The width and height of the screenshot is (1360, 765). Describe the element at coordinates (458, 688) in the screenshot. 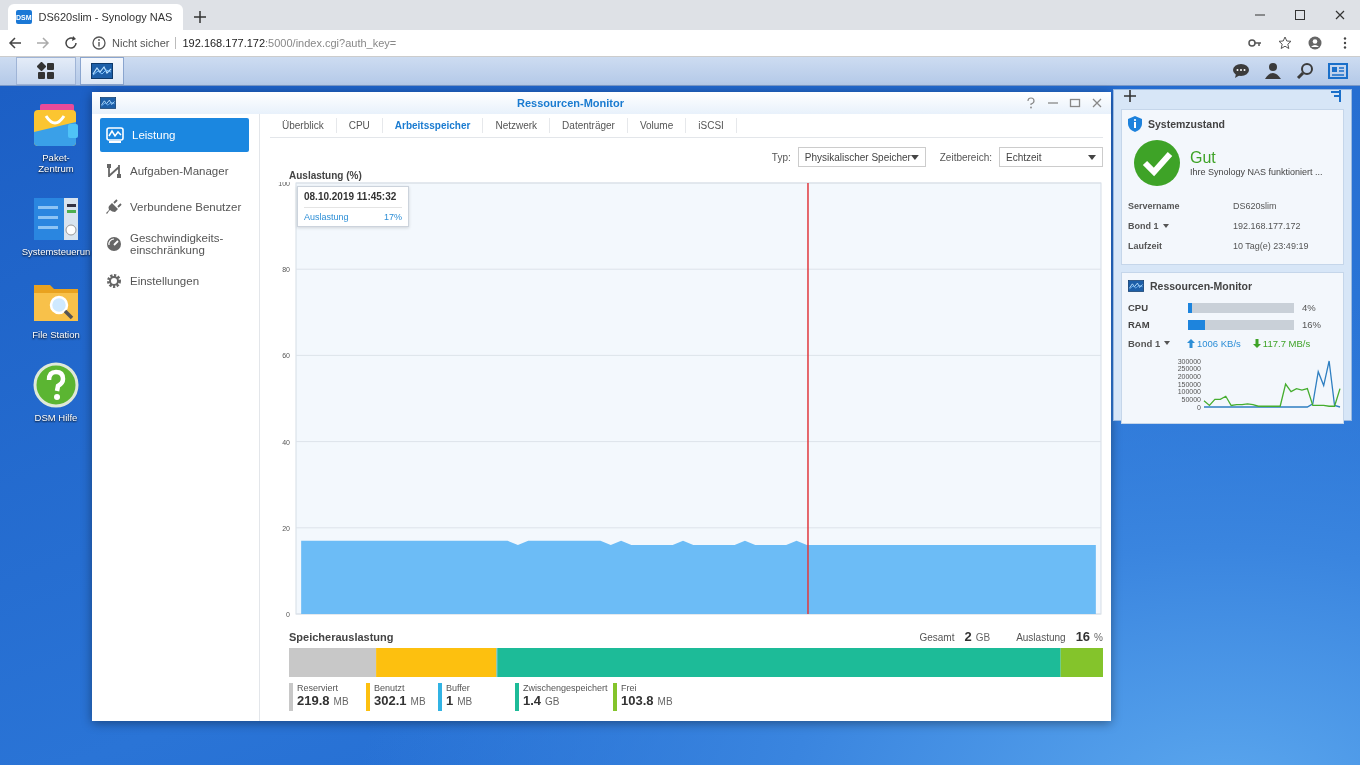

I see `legend-label: Buffer` at that location.